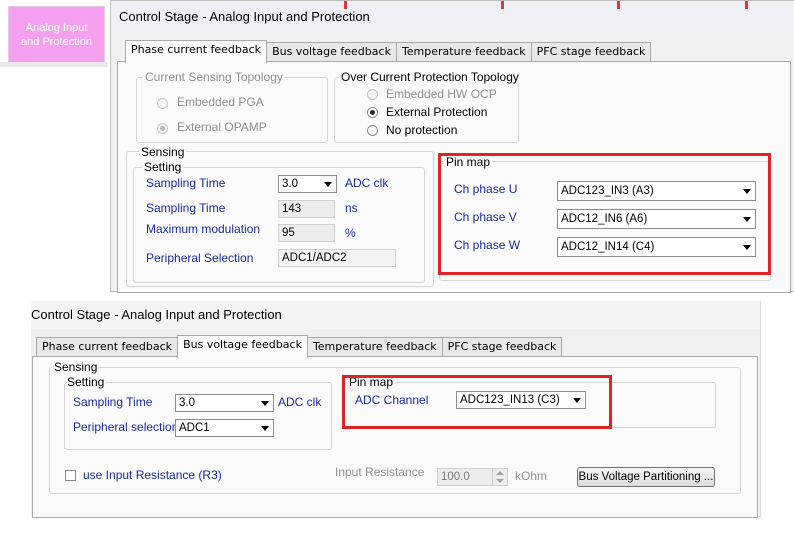 Image resolution: width=794 pixels, height=539 pixels. Describe the element at coordinates (152, 475) in the screenshot. I see `use-input-resistance-label: use Input Resistance (R3)` at that location.